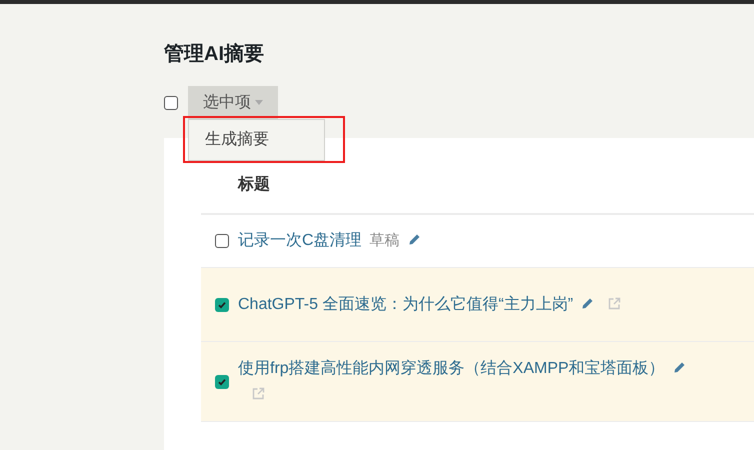 The width and height of the screenshot is (754, 450). Describe the element at coordinates (259, 102) in the screenshot. I see `caret-icon` at that location.